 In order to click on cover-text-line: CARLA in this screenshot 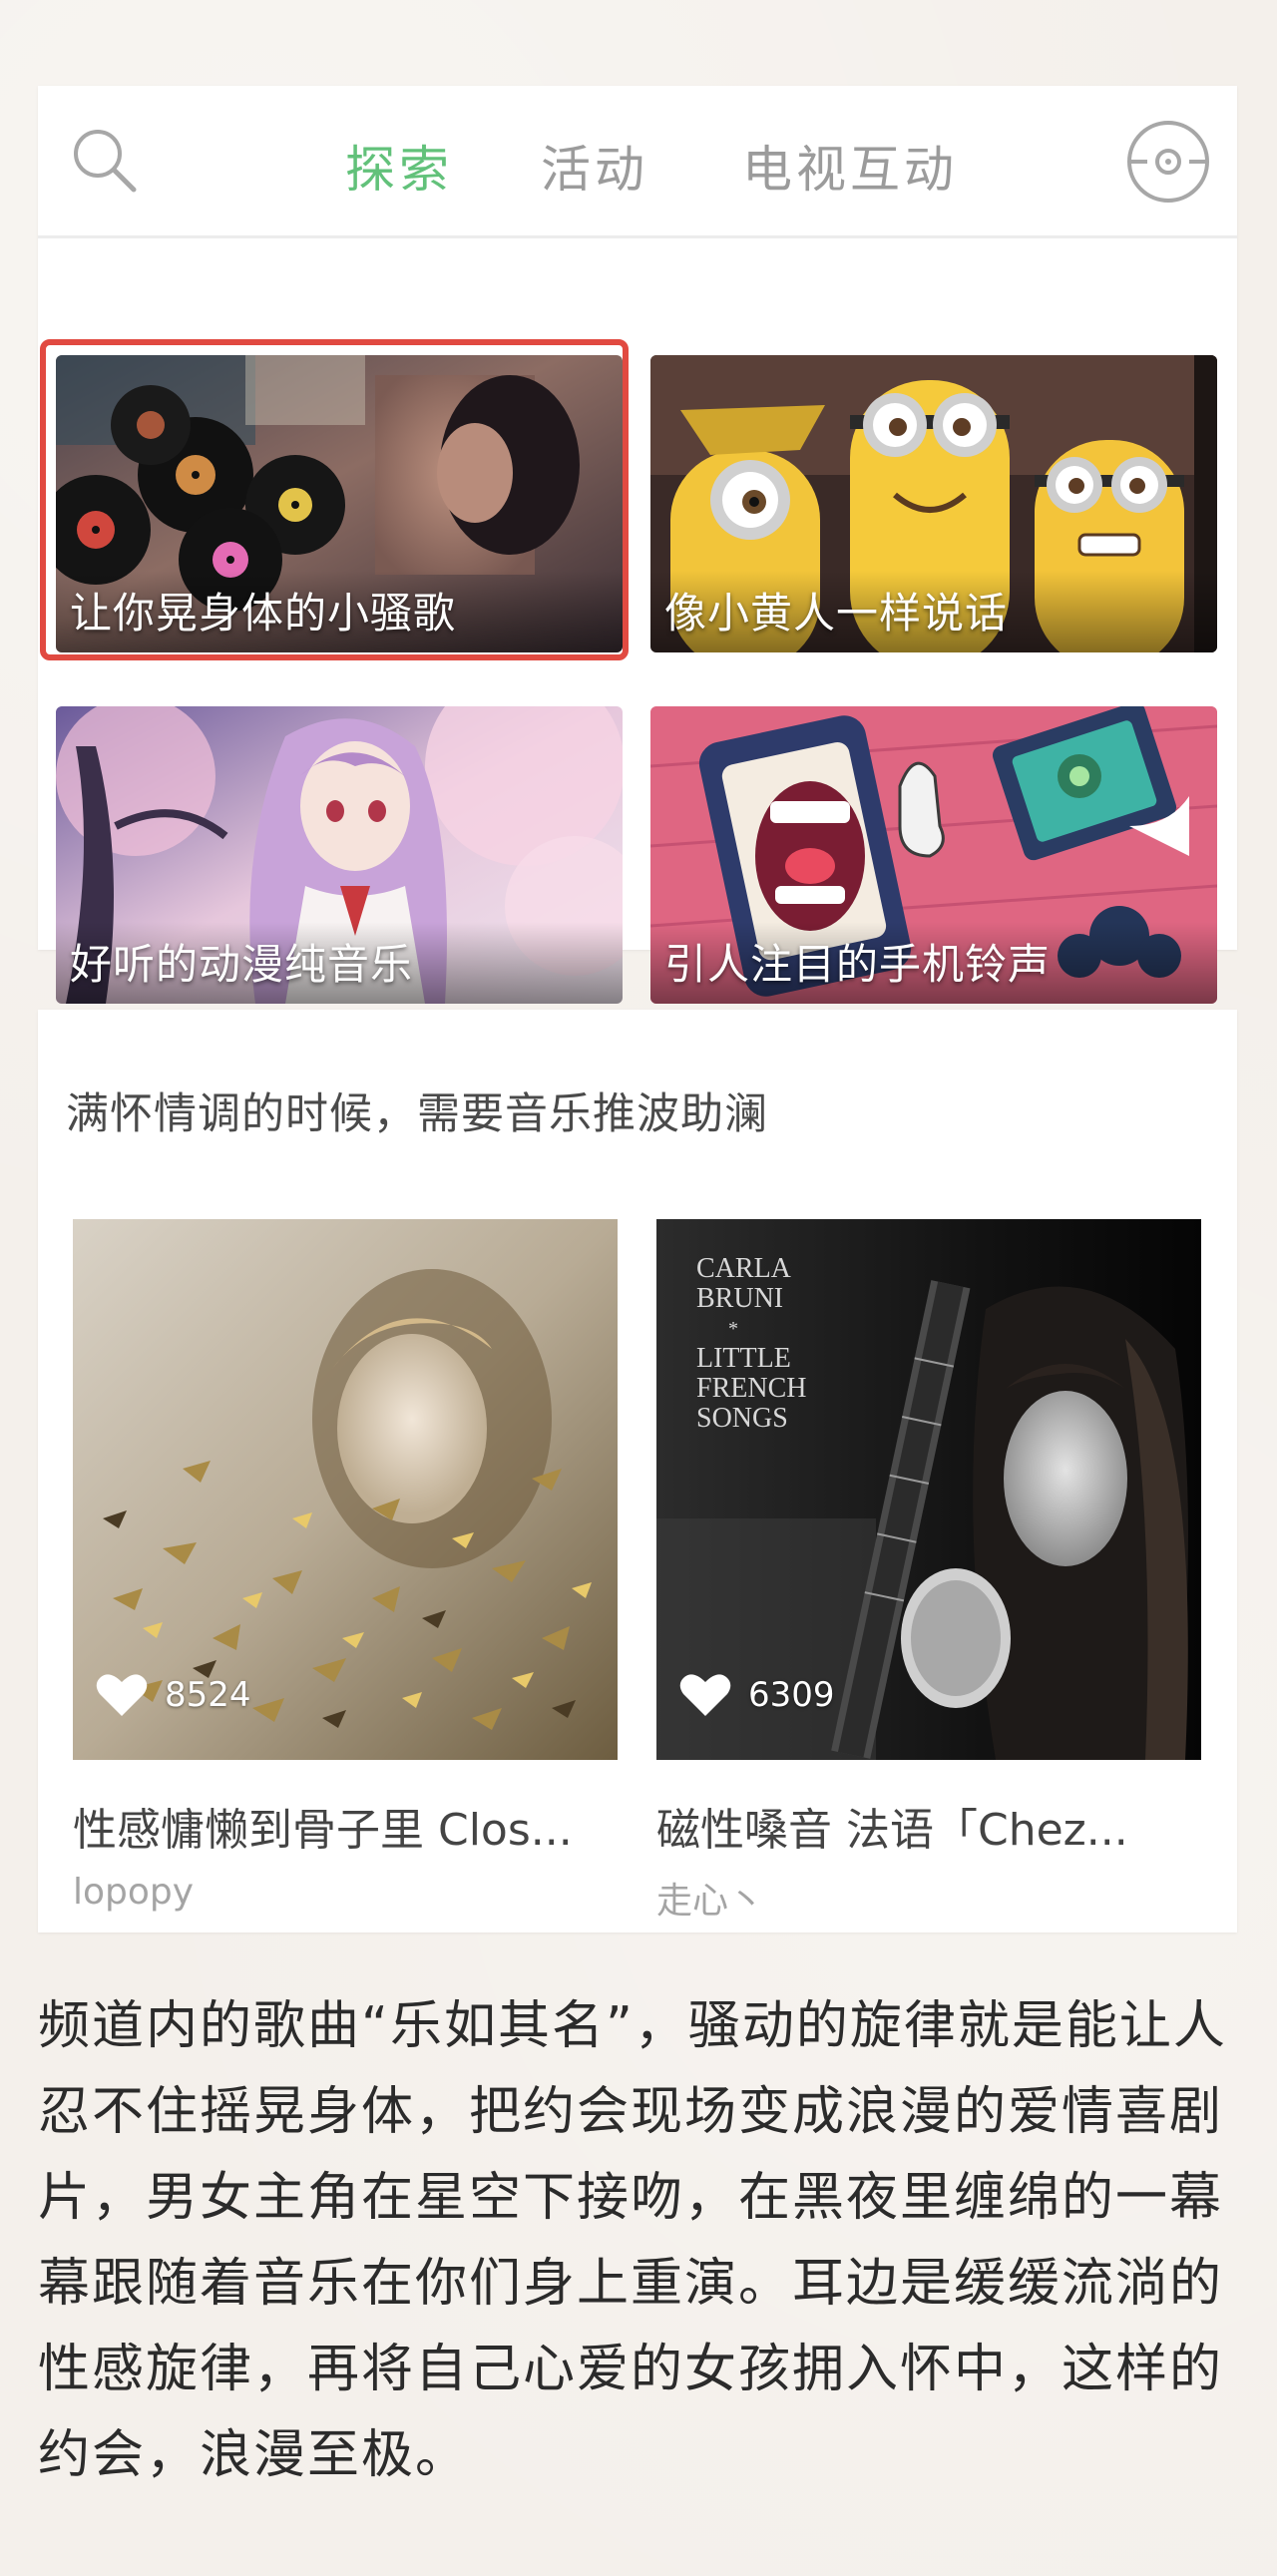, I will do `click(744, 1268)`.